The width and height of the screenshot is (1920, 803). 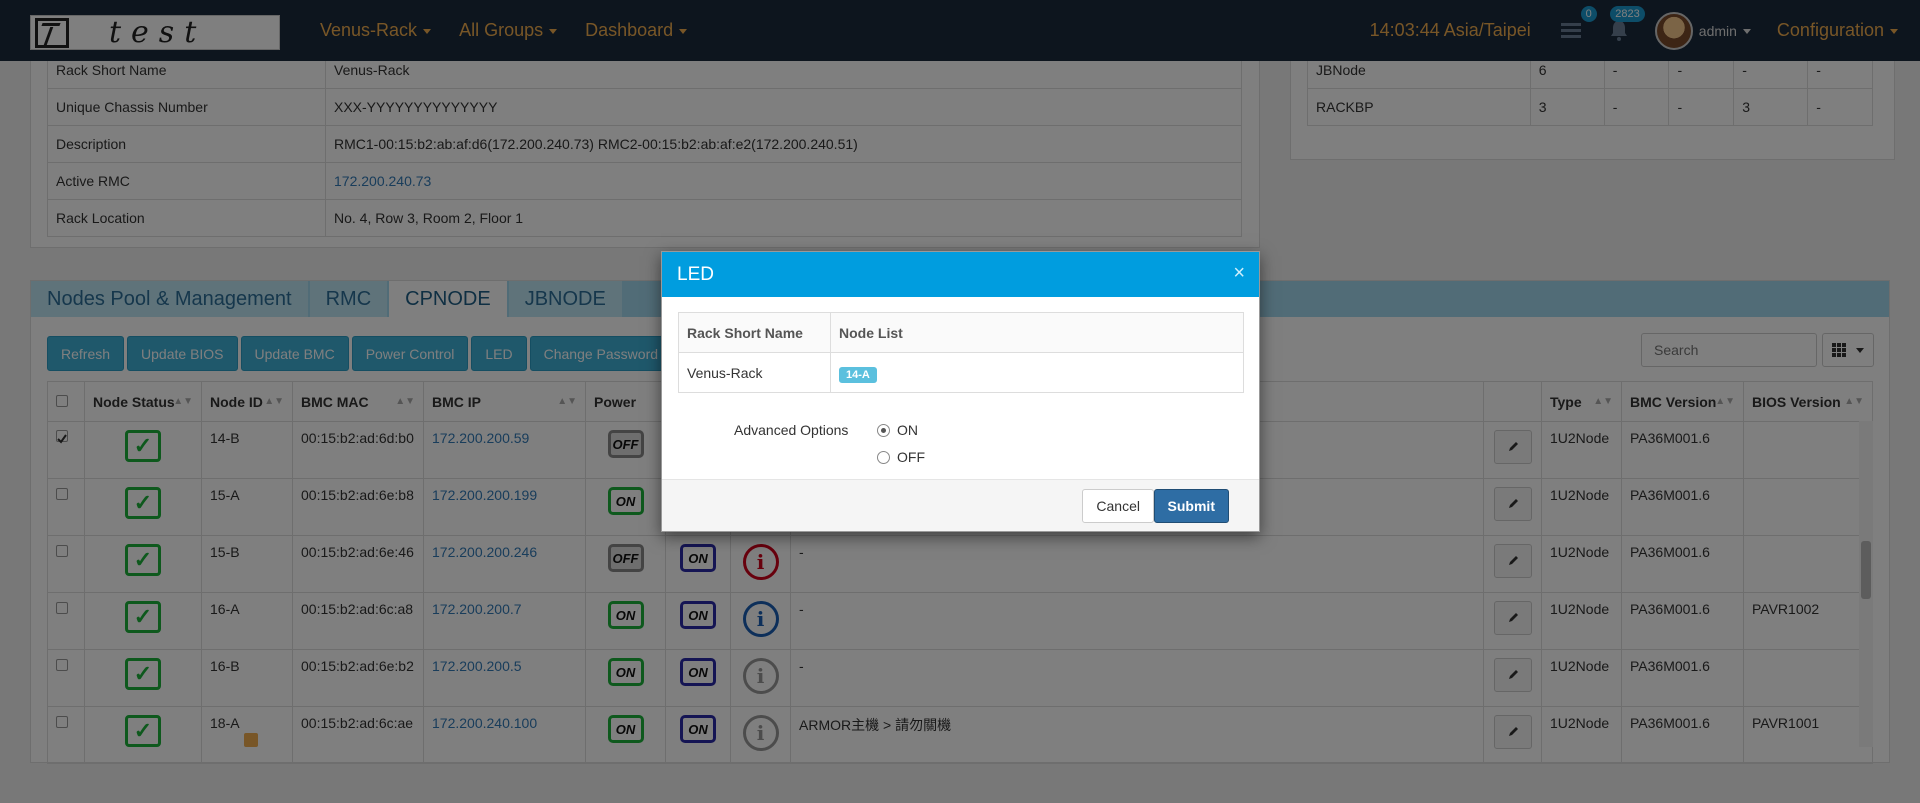 What do you see at coordinates (1118, 506) in the screenshot?
I see `cancel-button: Cancel` at bounding box center [1118, 506].